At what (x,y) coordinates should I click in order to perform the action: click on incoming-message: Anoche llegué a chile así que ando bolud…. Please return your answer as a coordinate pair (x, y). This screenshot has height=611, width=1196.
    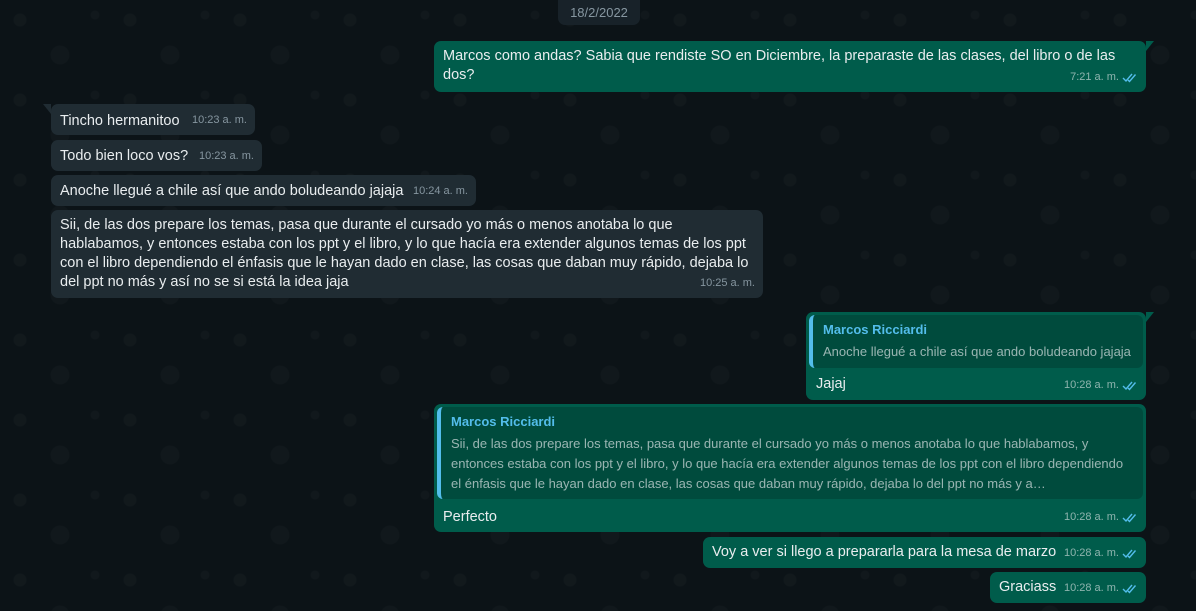
    Looking at the image, I should click on (263, 190).